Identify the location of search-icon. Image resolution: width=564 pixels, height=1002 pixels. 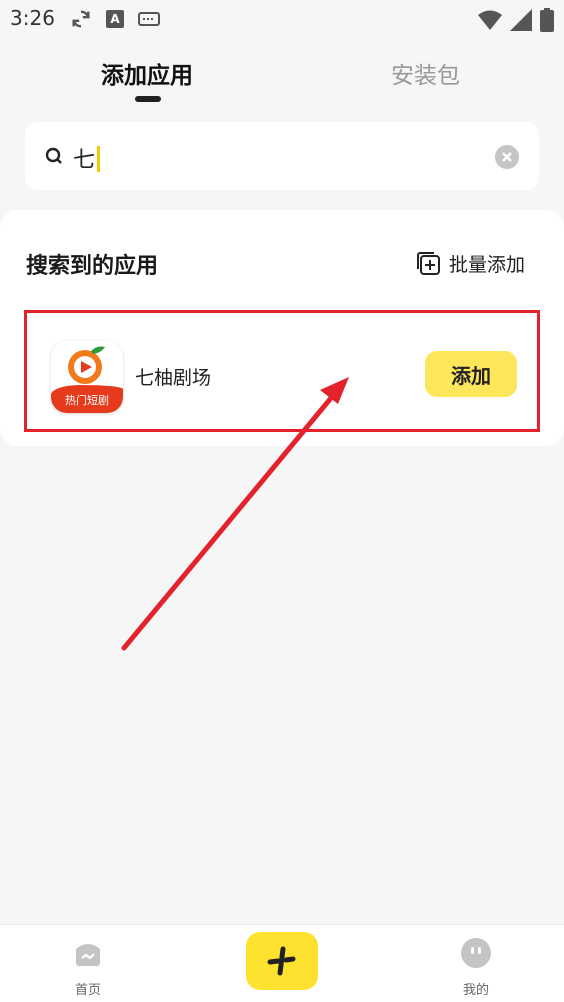
(53, 155).